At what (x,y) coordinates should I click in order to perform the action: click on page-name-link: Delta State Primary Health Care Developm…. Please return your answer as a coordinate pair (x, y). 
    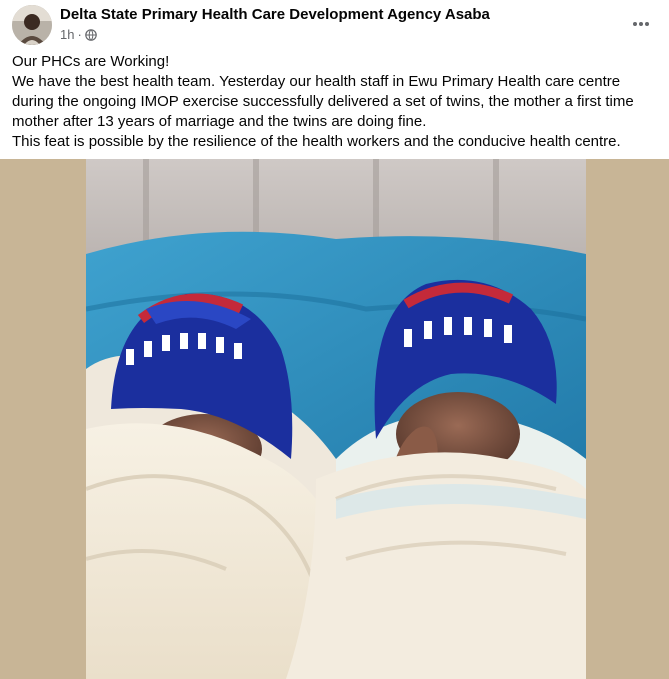
    Looking at the image, I should click on (275, 14).